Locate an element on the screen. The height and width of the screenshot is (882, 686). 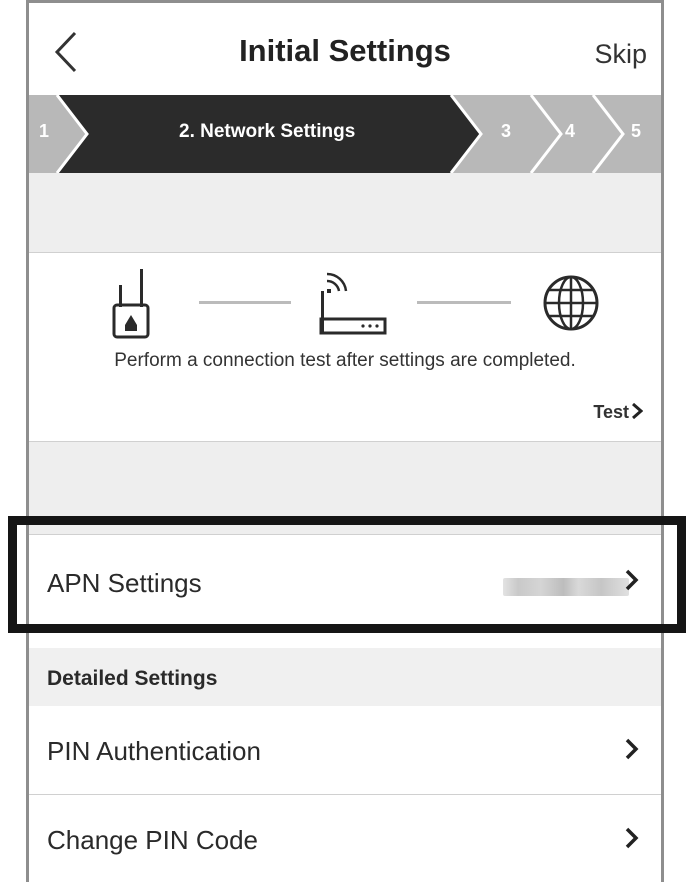
app-header: Initial Settings Skip is located at coordinates (345, 49).